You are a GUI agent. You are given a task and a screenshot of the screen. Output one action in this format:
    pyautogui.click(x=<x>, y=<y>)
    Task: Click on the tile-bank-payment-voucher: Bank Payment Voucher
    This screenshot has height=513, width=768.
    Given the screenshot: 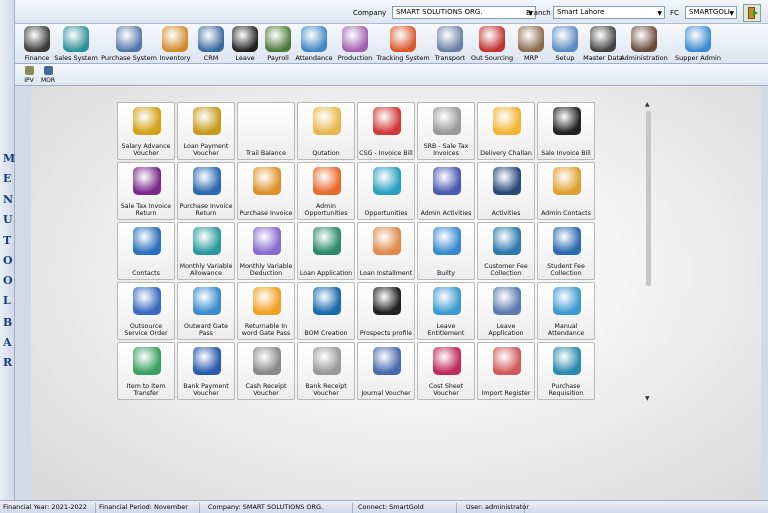 What is the action you would take?
    pyautogui.click(x=206, y=371)
    